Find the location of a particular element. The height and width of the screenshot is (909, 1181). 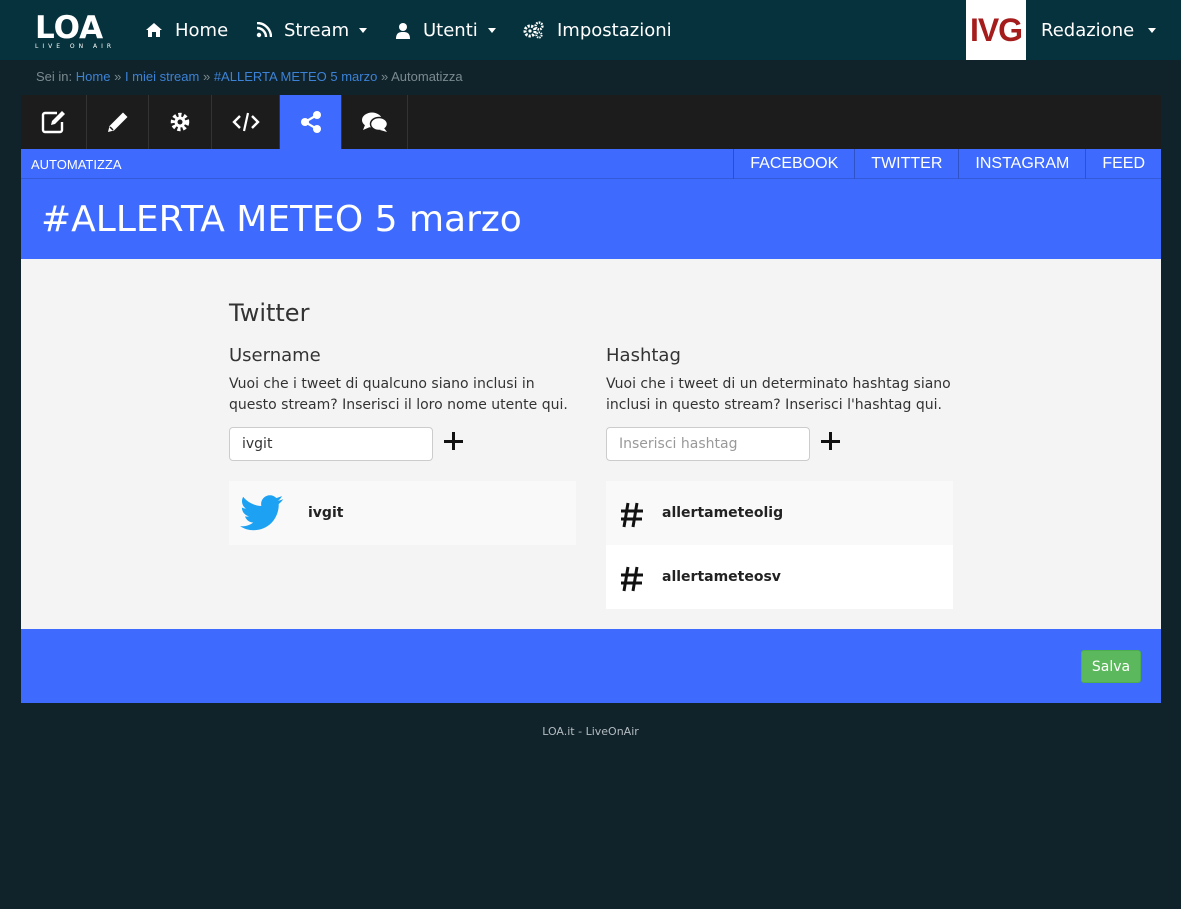

site-footer: LOA.it - LiveOnAir is located at coordinates (590, 731).